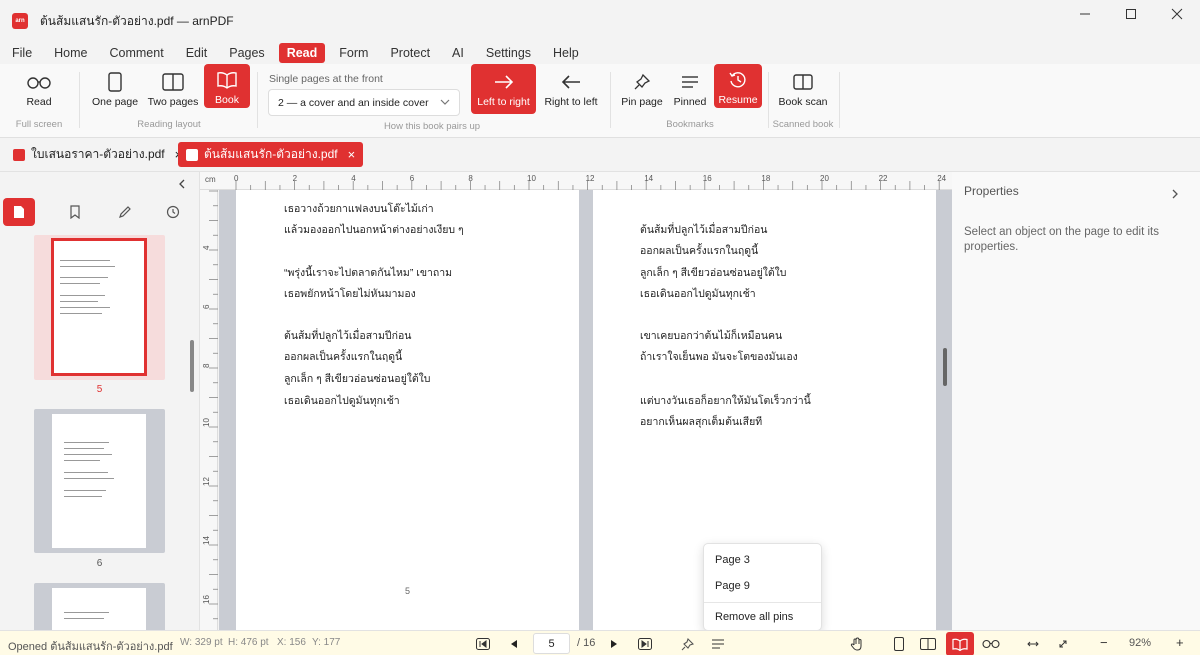  Describe the element at coordinates (352, 154) in the screenshot. I see `close-tab-button: ×` at that location.